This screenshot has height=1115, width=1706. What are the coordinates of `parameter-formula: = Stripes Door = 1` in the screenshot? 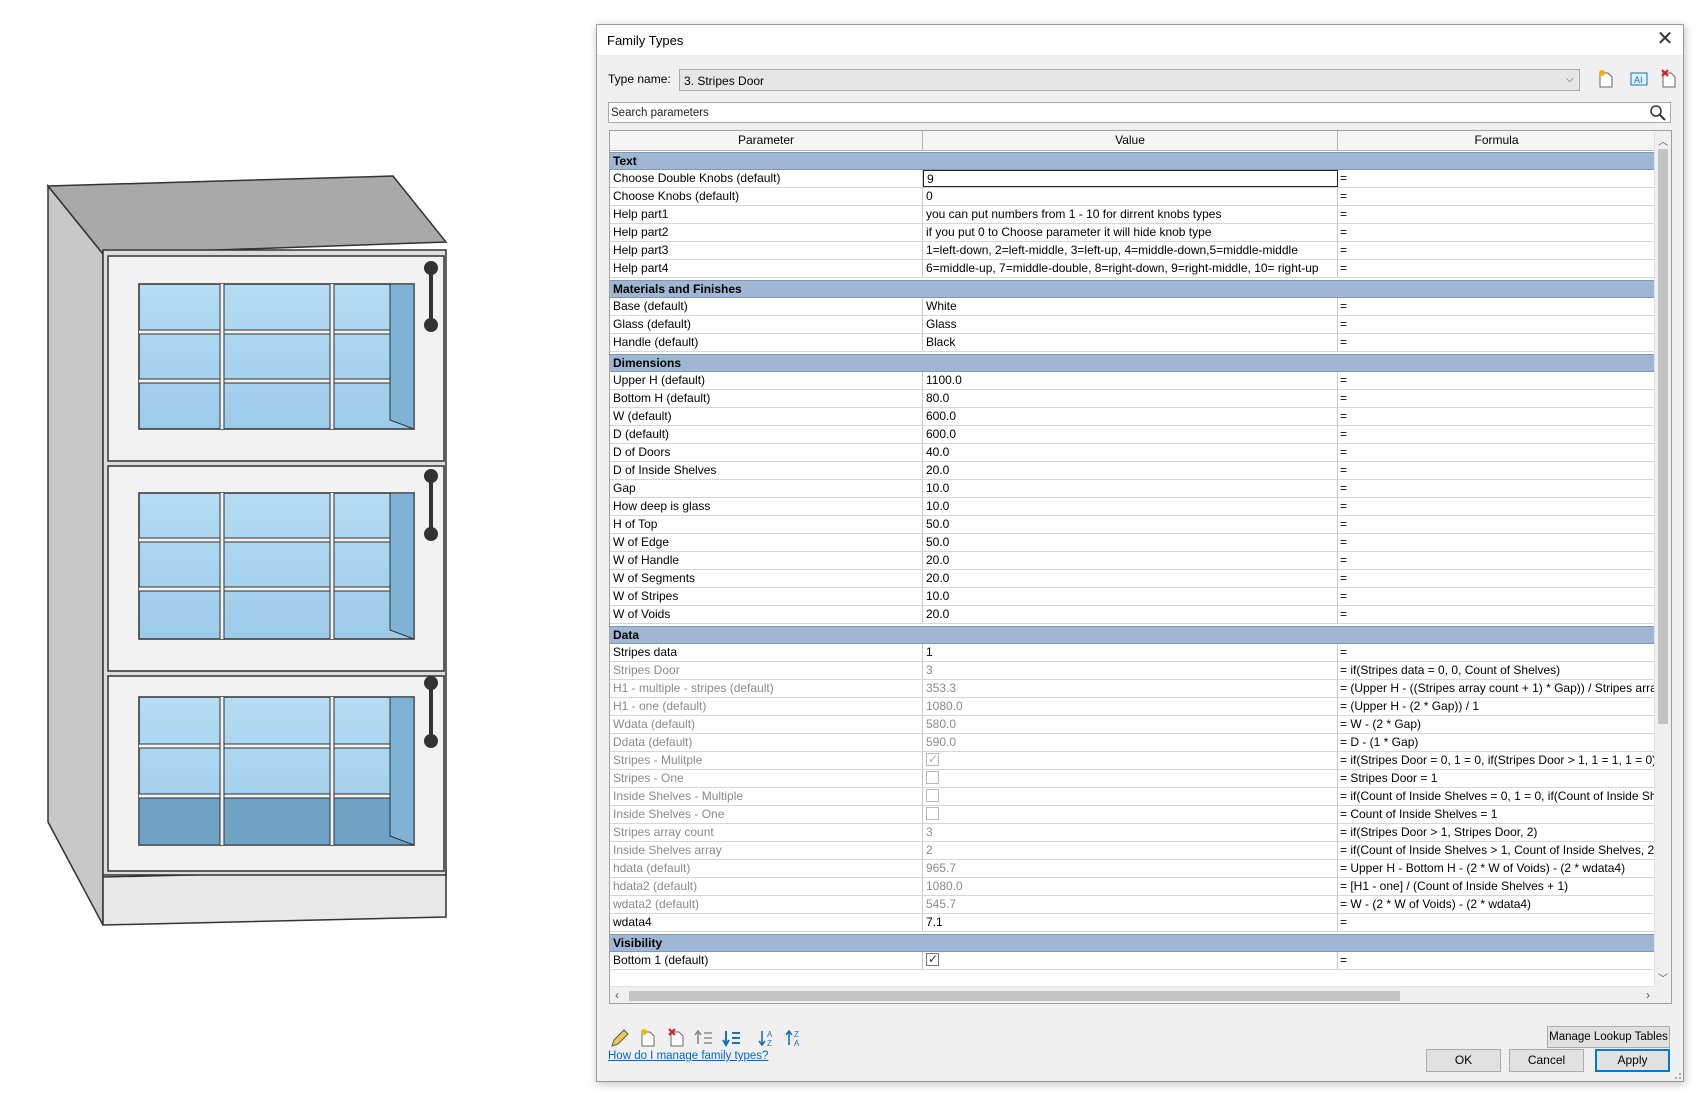 It's located at (1496, 778).